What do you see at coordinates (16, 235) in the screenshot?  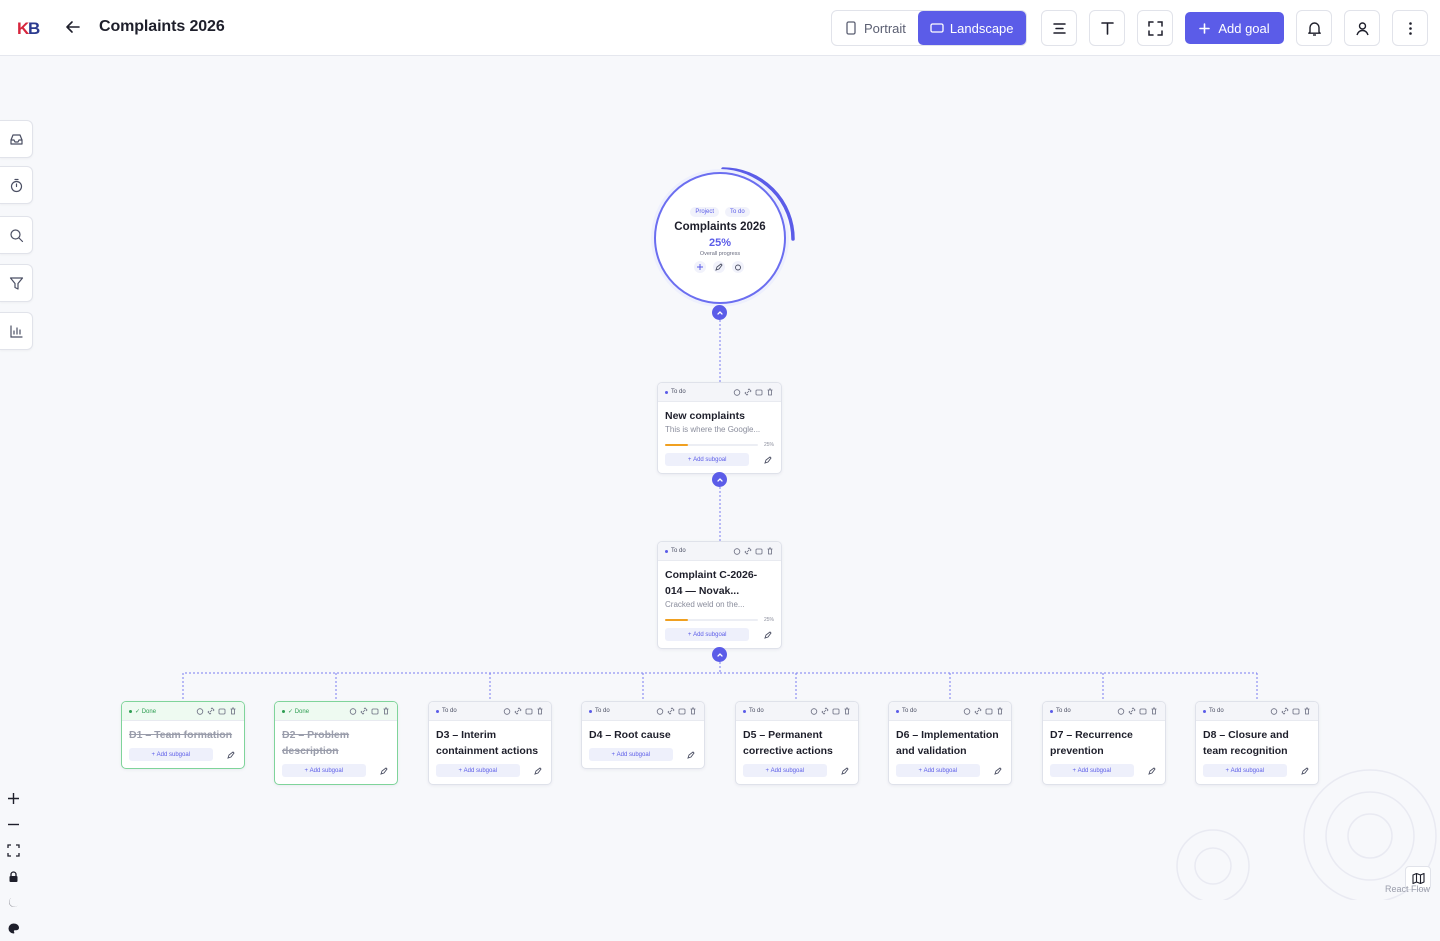 I see `search-tool` at bounding box center [16, 235].